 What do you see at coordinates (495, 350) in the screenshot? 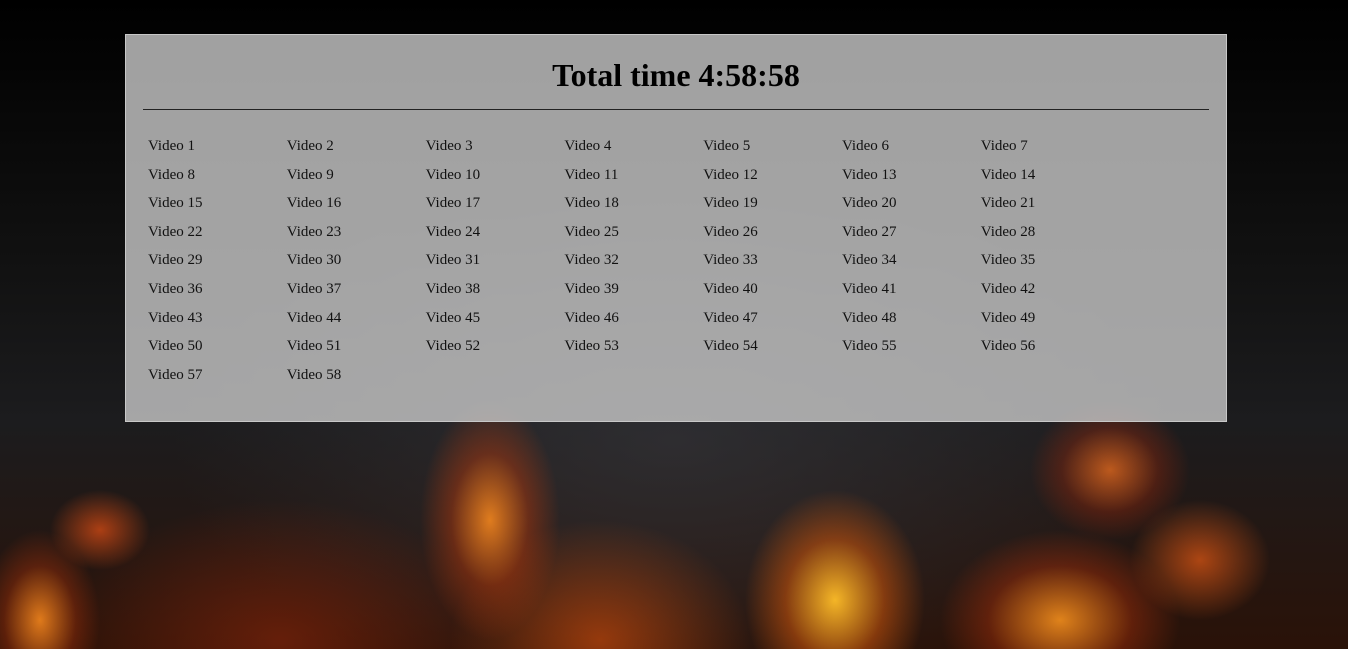
I see `video-link: Video 52` at bounding box center [495, 350].